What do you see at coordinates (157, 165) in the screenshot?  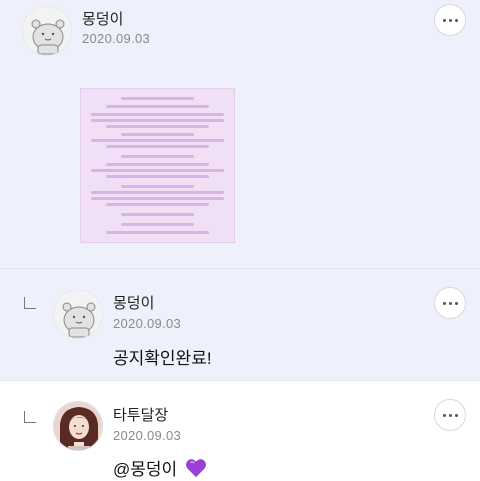 I see `notice-image` at bounding box center [157, 165].